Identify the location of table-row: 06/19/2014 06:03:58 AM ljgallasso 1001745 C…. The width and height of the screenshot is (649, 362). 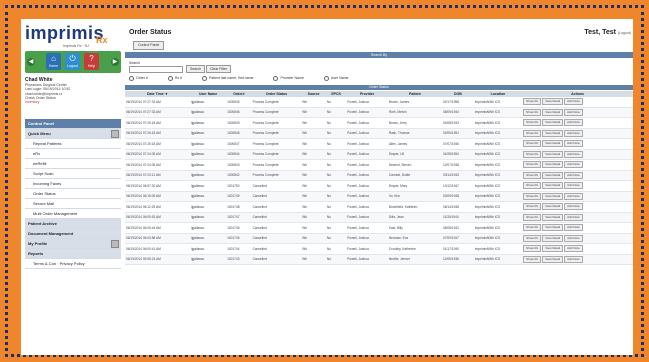
(379, 238).